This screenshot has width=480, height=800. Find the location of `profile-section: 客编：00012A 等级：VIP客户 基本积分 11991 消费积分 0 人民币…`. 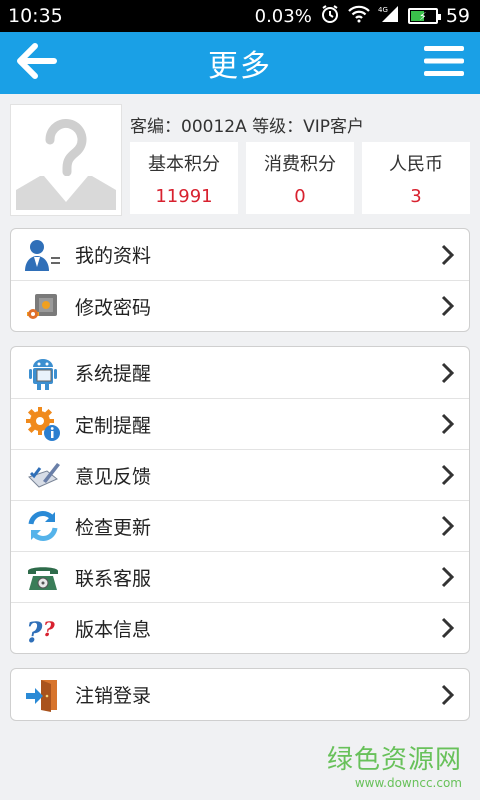

profile-section: 客编：00012A 等级：VIP客户 基本积分 11991 消费积分 0 人民币… is located at coordinates (240, 160).